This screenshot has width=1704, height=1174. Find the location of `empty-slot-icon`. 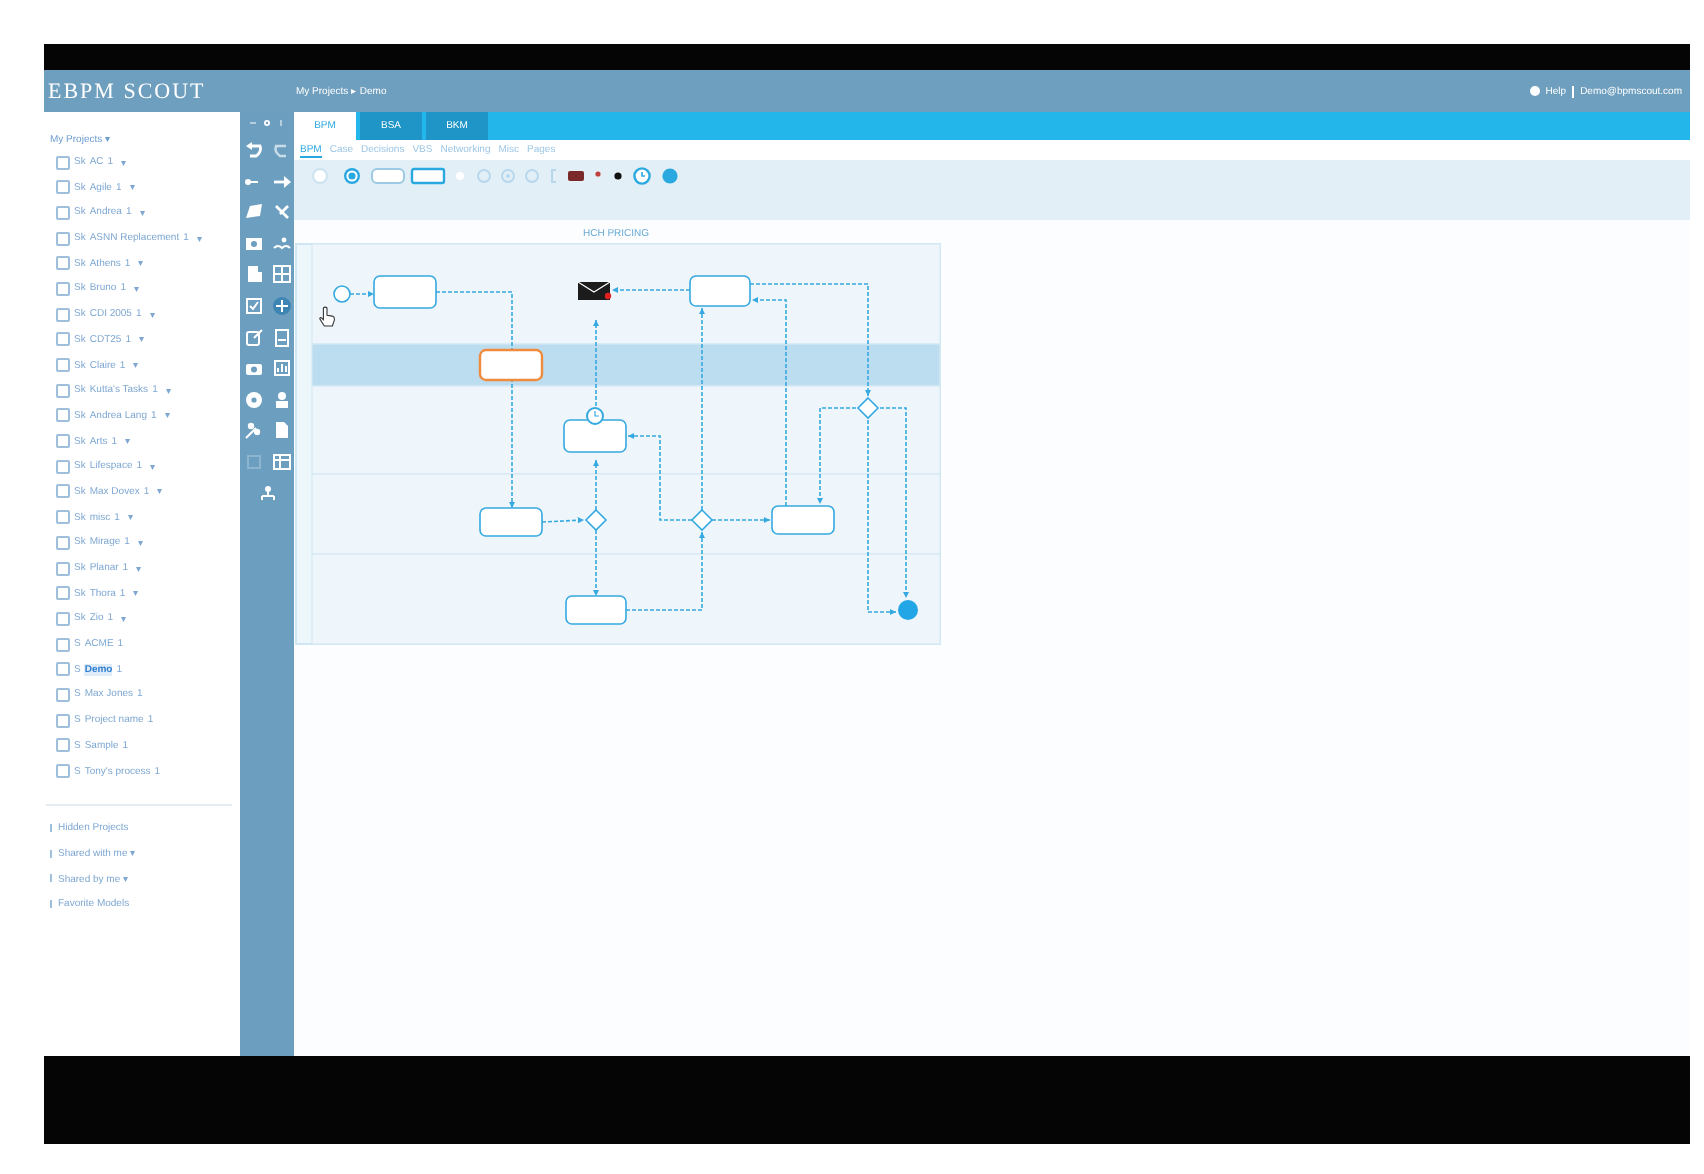

empty-slot-icon is located at coordinates (253, 462).